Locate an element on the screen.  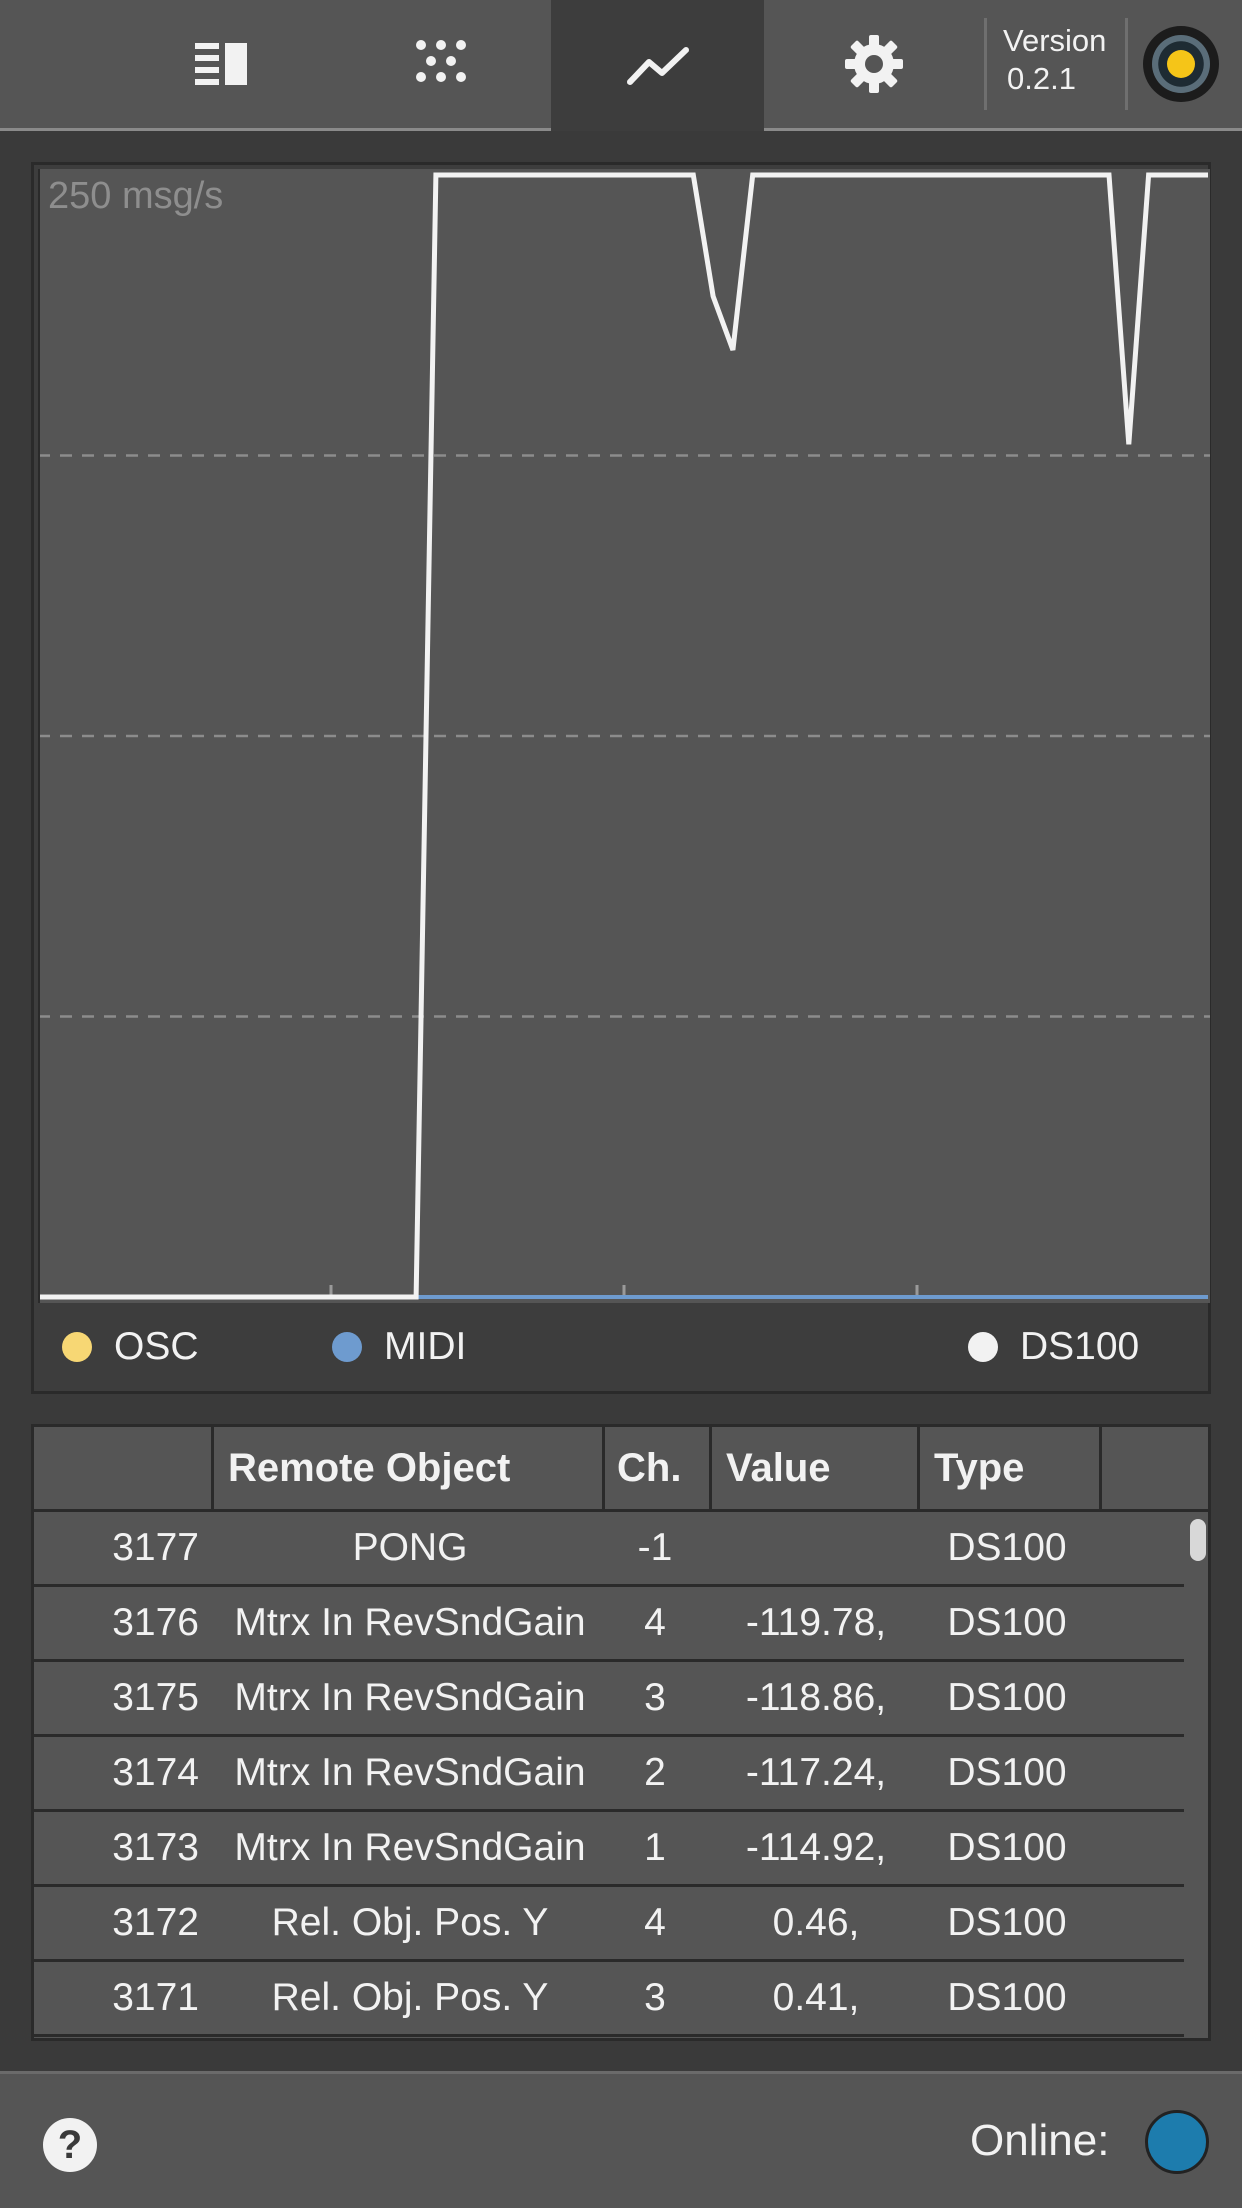
legend-midi-dot is located at coordinates (347, 1347).